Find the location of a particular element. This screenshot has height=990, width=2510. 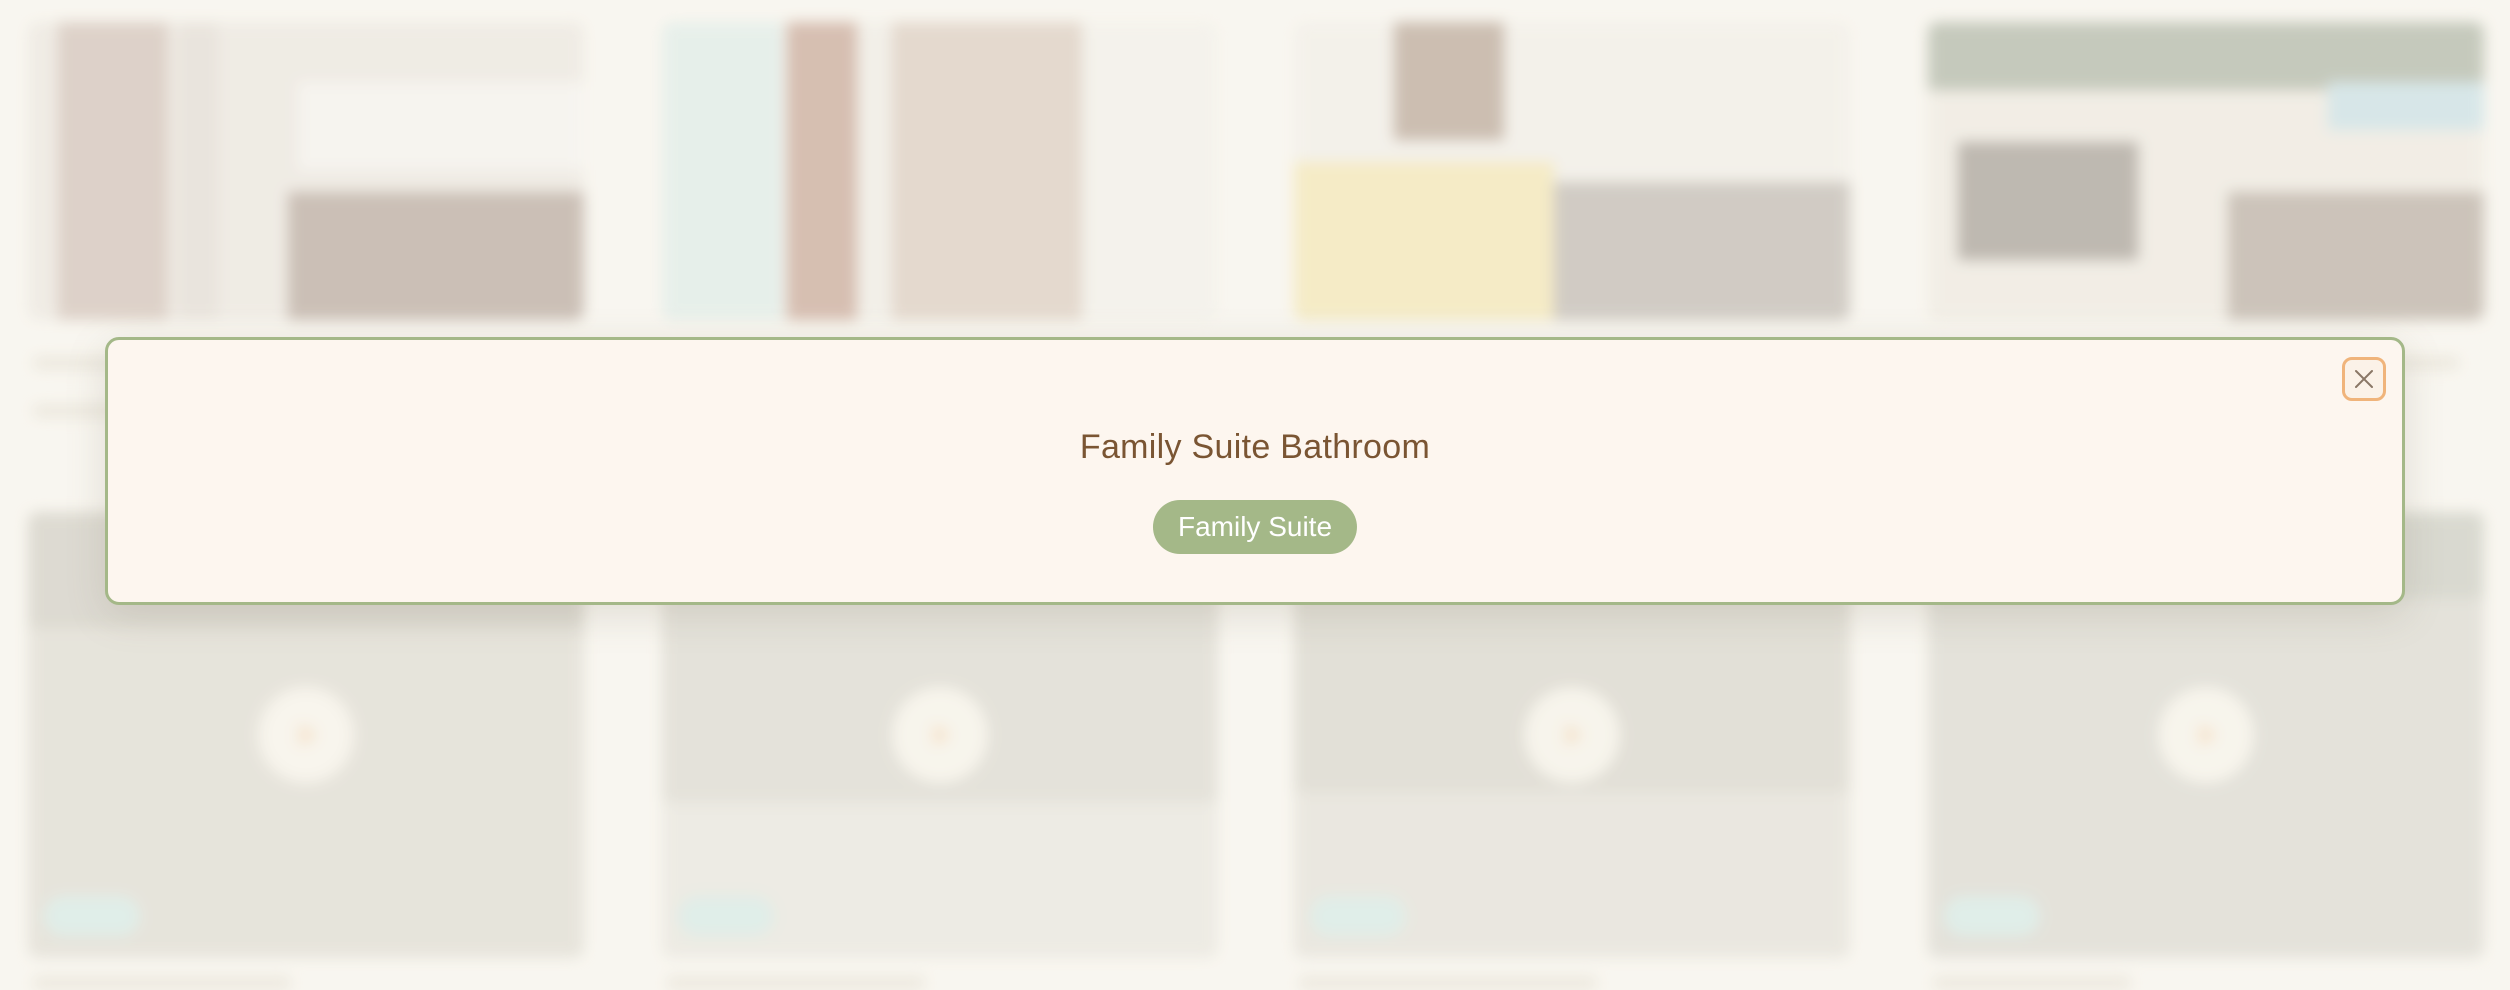

dialog-title: Family Suite Bathroom is located at coordinates (1255, 447).